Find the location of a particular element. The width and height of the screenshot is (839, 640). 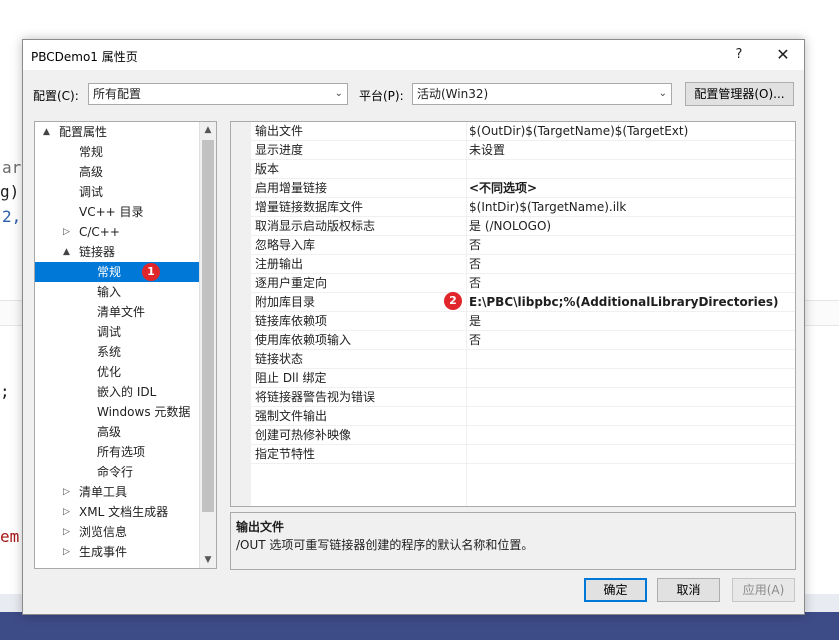

property-value: 是 (/NOLOGO) is located at coordinates (510, 226).